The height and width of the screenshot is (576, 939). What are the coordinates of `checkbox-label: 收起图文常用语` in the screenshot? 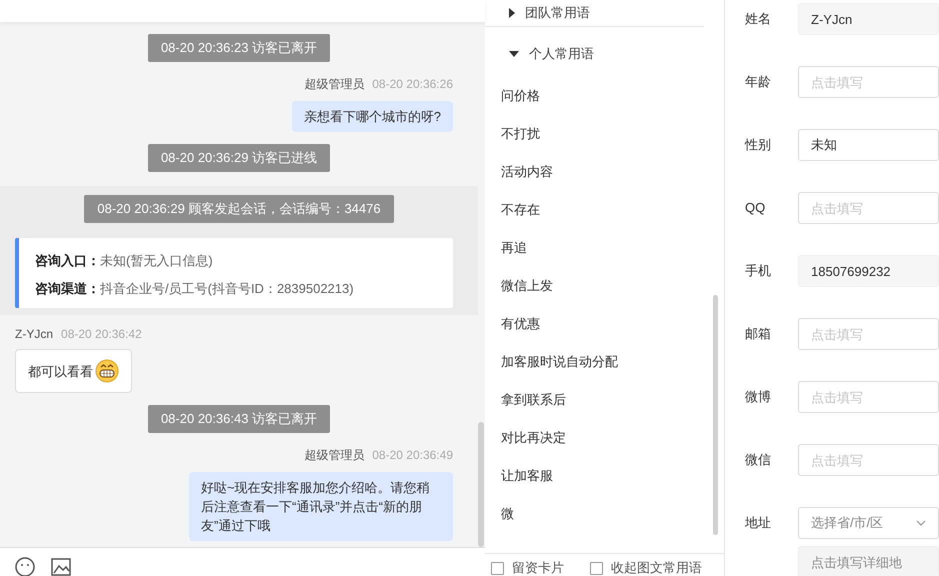 It's located at (656, 567).